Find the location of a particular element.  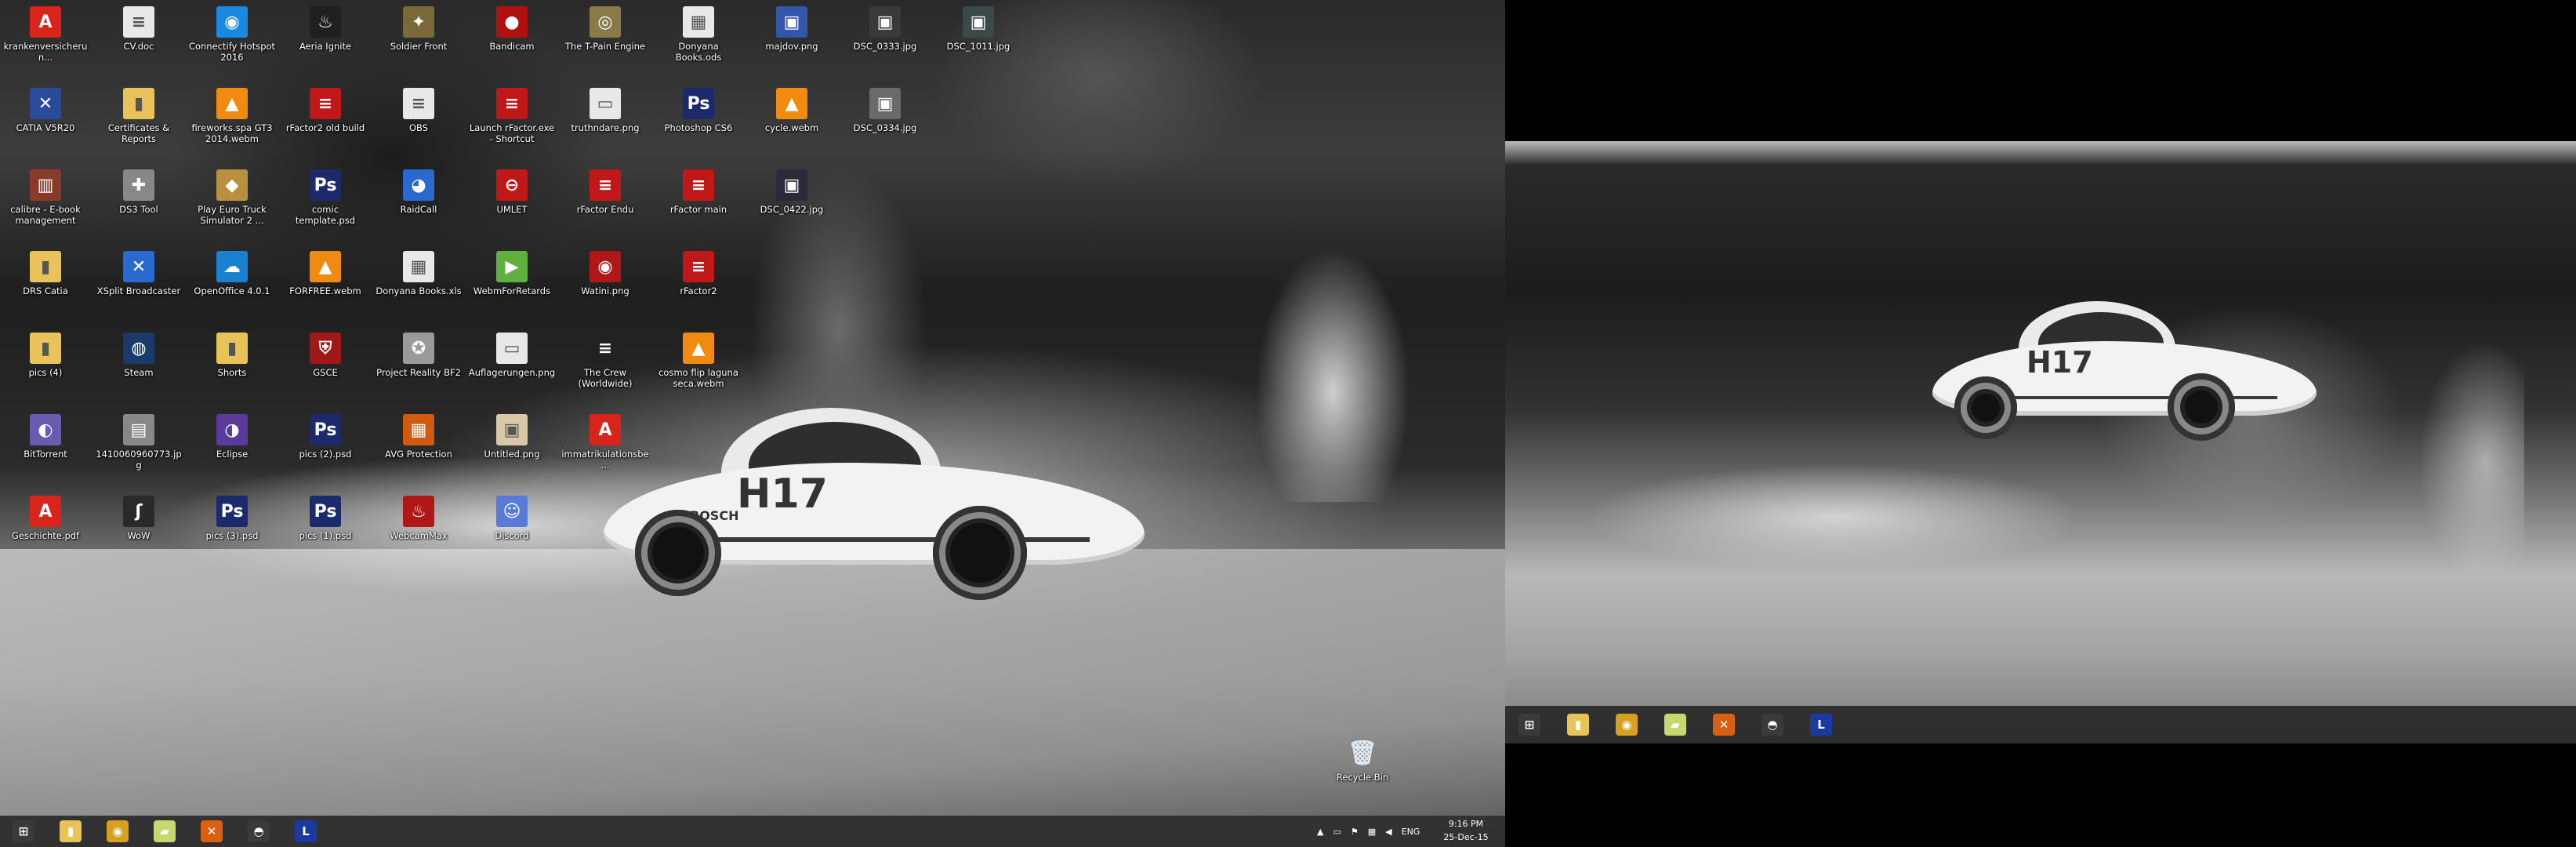

desktop-icon: ▣ majdov.png is located at coordinates (792, 45).